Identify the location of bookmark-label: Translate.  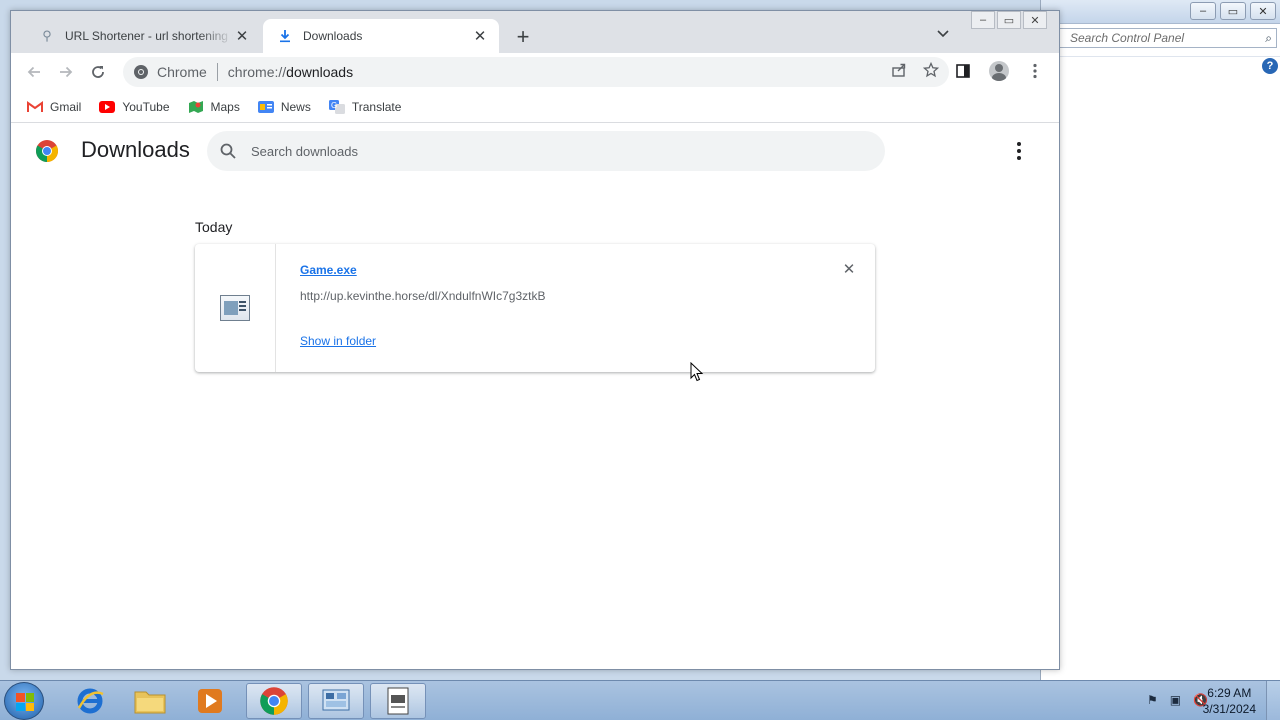
(376, 106).